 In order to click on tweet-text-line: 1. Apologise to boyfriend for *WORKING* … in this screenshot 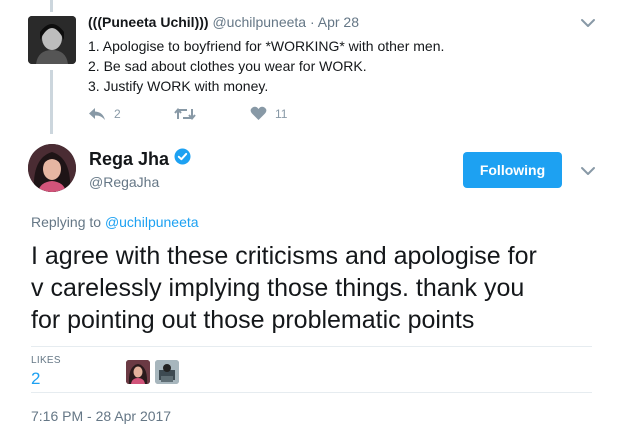, I will do `click(266, 46)`.